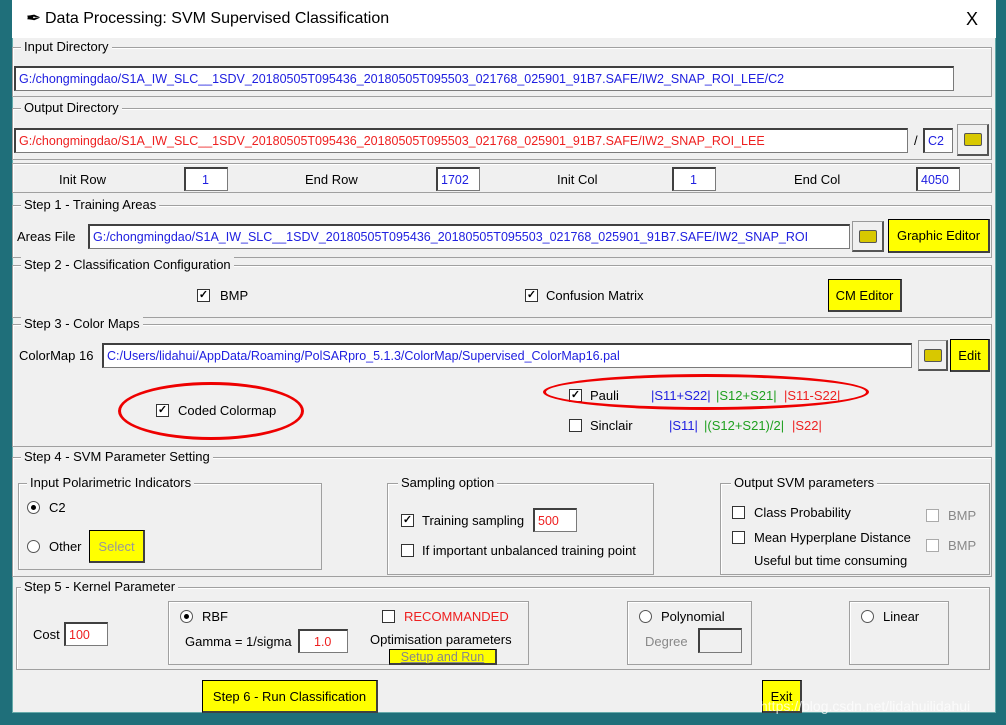 This screenshot has height=725, width=1006. I want to click on other-radio, so click(33, 546).